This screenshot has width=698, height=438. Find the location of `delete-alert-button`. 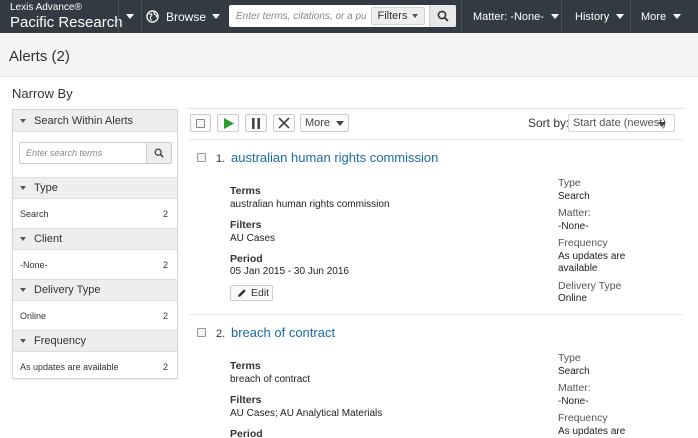

delete-alert-button is located at coordinates (284, 123).